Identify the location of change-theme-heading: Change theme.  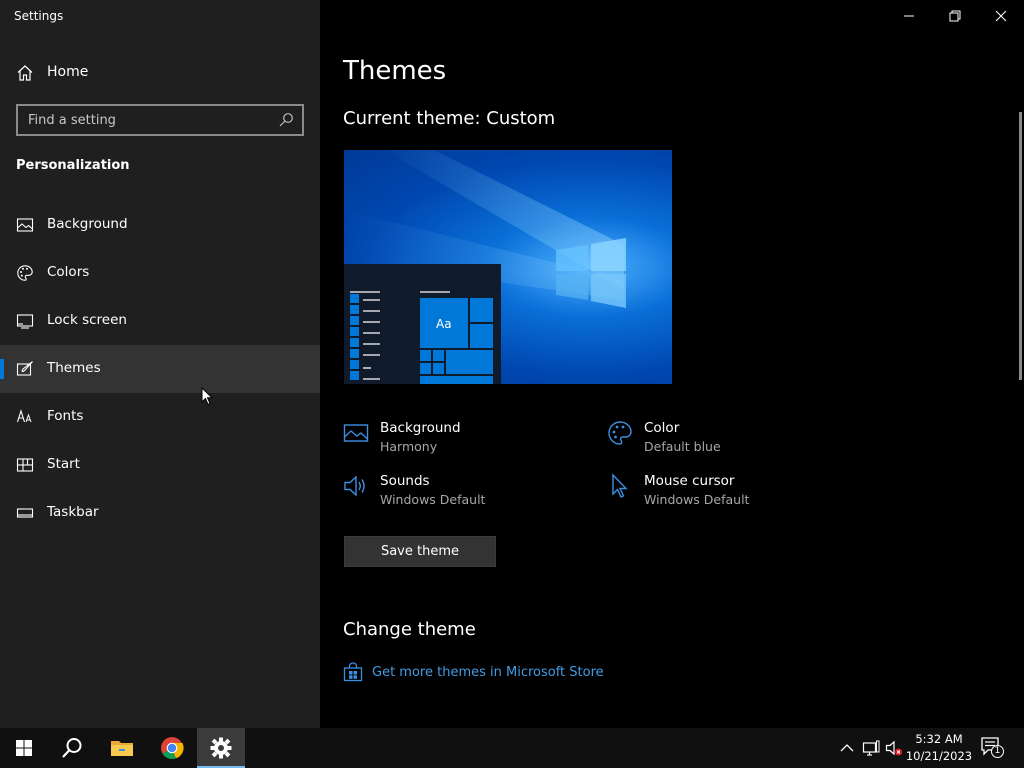
(409, 629).